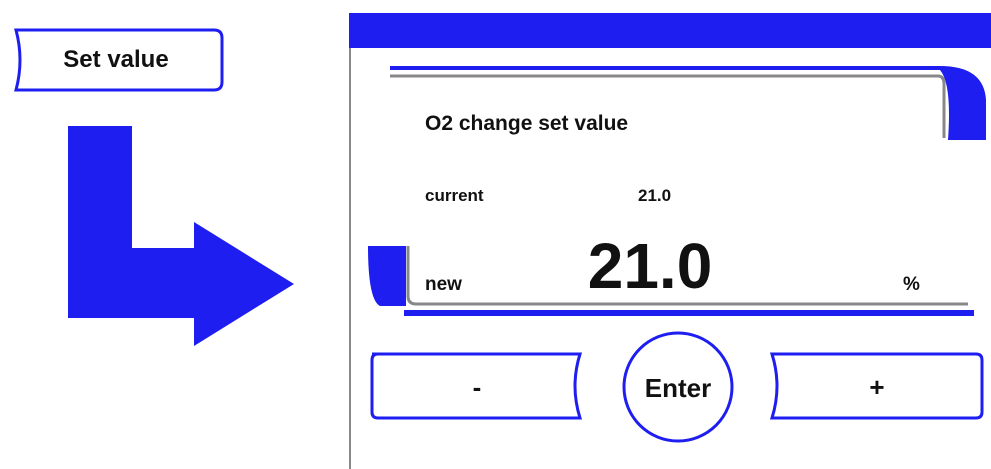 Image resolution: width=991 pixels, height=469 pixels. I want to click on enter-button: Enter, so click(678, 388).